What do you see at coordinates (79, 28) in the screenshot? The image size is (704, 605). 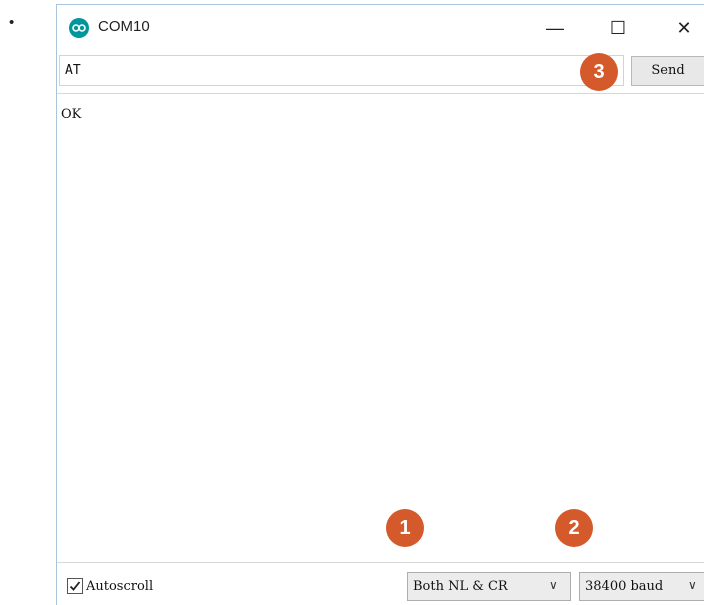 I see `arduino-infinity-icon` at bounding box center [79, 28].